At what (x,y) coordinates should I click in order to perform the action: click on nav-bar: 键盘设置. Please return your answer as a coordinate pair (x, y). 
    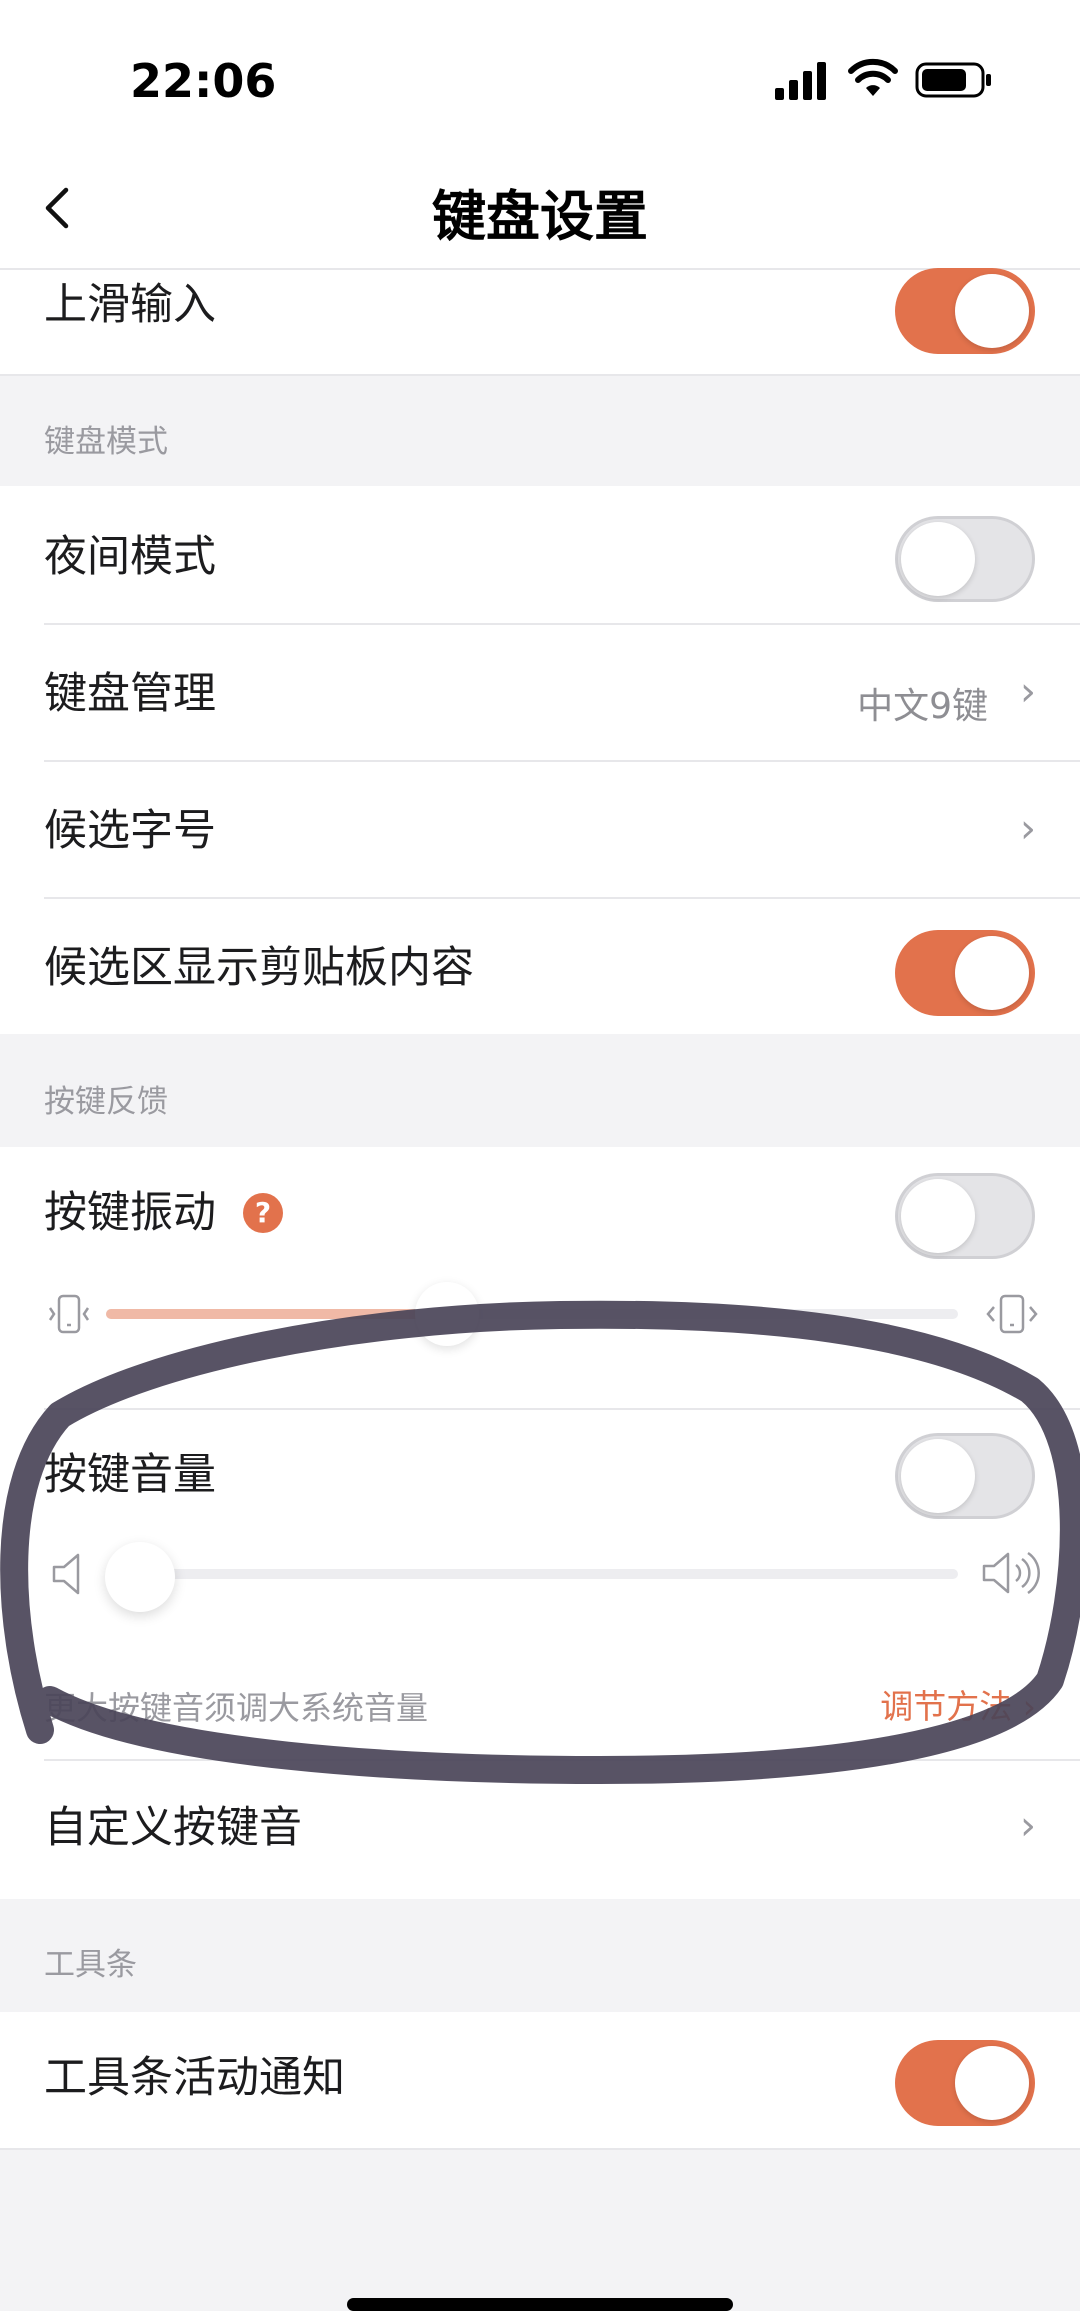
    Looking at the image, I should click on (540, 210).